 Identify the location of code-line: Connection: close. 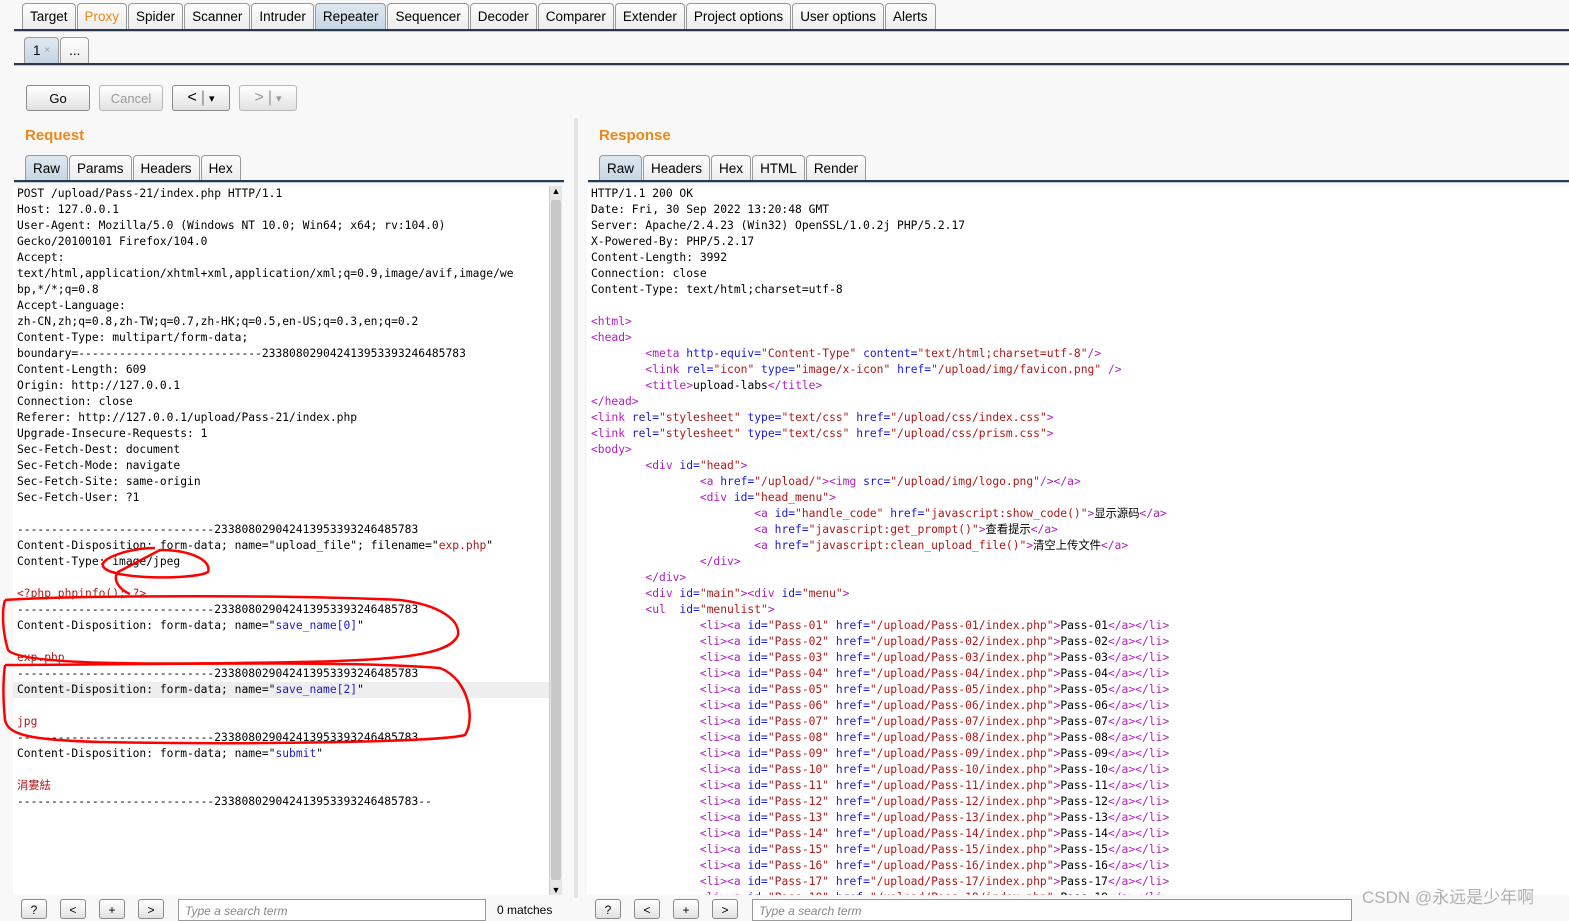
(649, 273).